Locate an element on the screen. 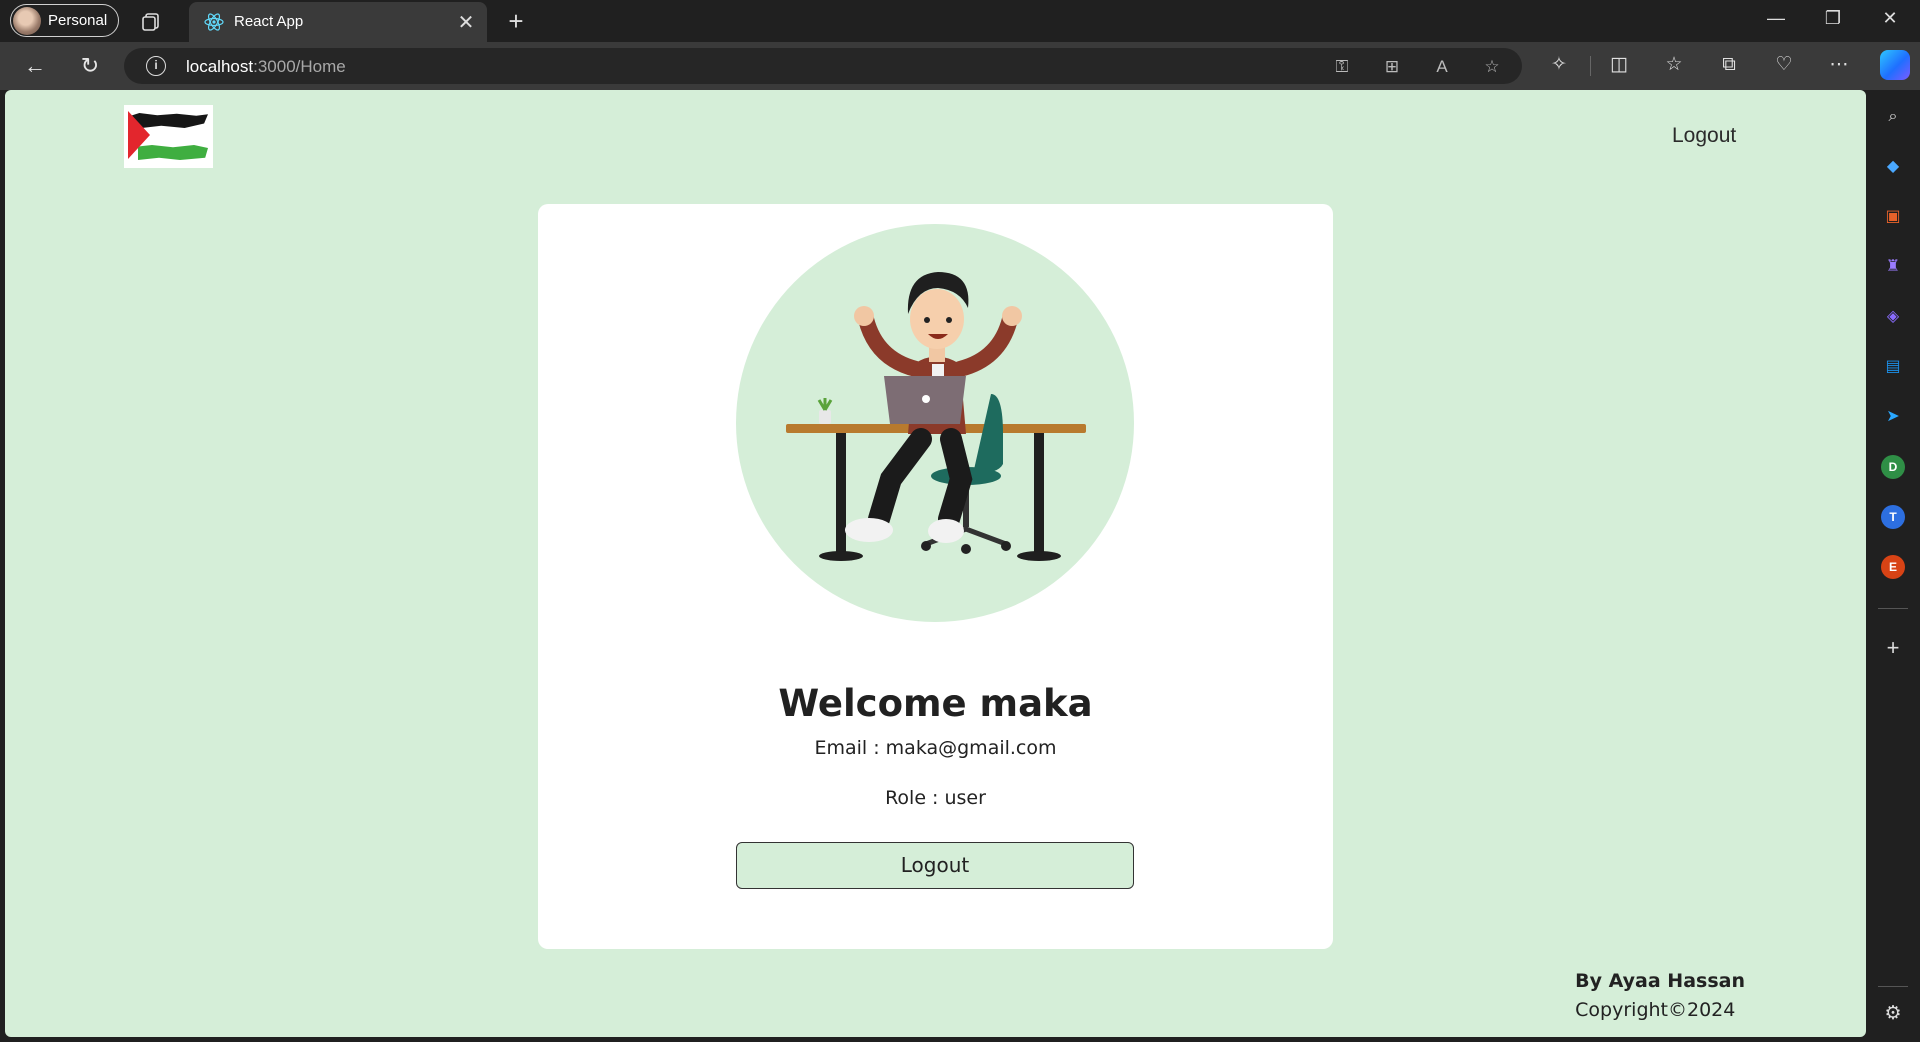 The width and height of the screenshot is (1920, 1042). sidebar-divider-bottom is located at coordinates (1893, 986).